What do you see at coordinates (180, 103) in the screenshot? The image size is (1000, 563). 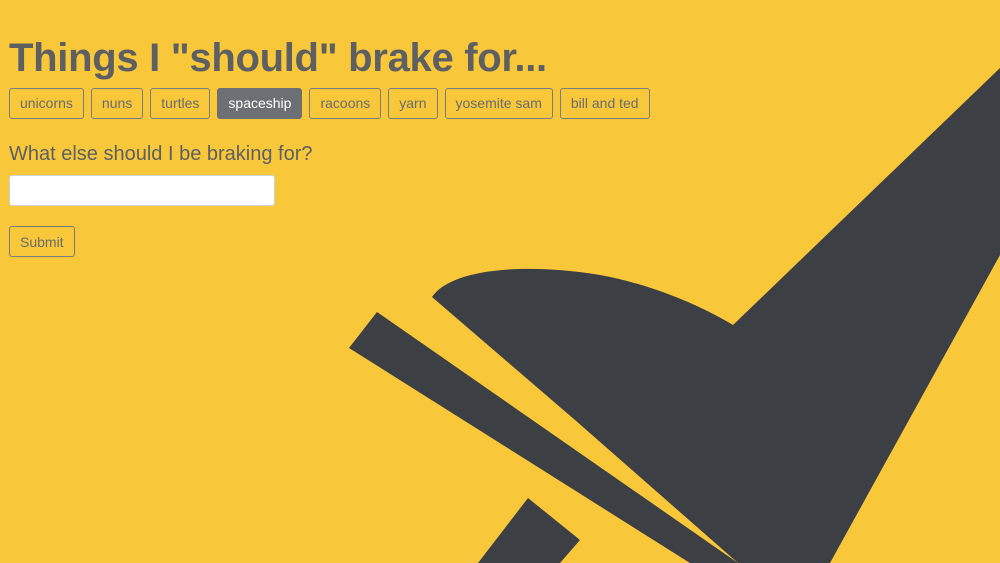 I see `chip-turtles: turtles` at bounding box center [180, 103].